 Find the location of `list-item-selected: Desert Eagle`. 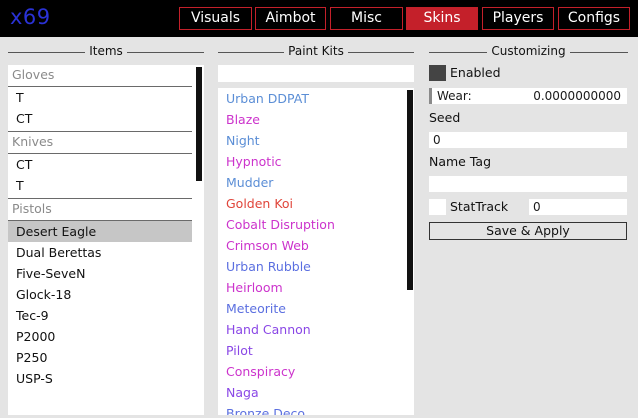

list-item-selected: Desert Eagle is located at coordinates (100, 231).